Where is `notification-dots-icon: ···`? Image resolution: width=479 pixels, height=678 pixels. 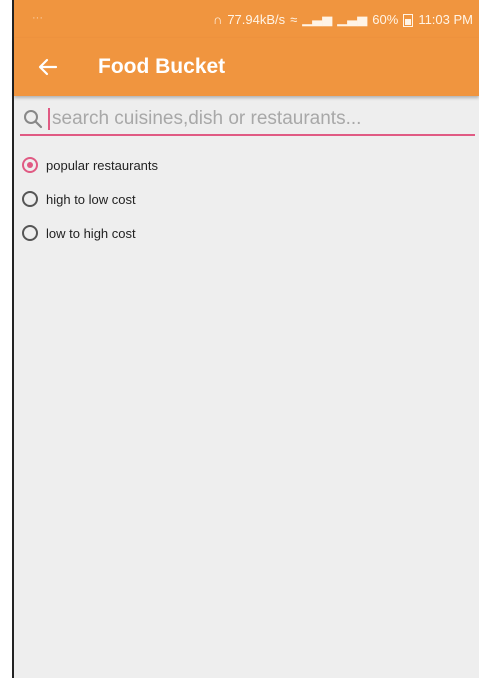
notification-dots-icon: ··· is located at coordinates (37, 18).